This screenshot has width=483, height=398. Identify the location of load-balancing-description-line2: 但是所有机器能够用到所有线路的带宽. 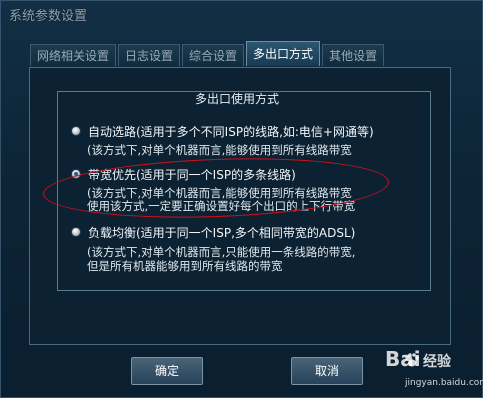
(185, 266).